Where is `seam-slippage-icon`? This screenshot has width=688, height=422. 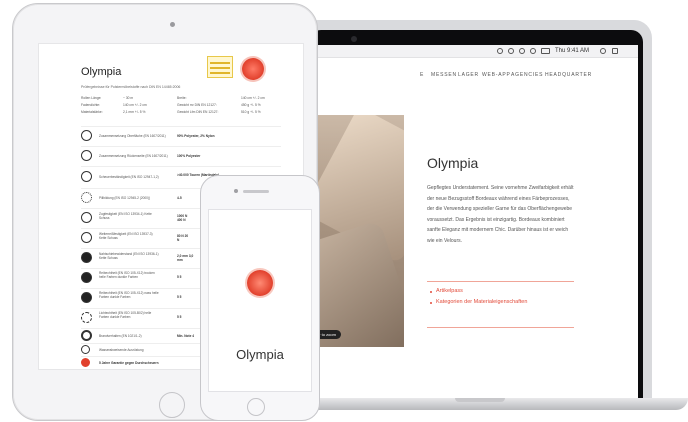
seam-slippage-icon is located at coordinates (86, 257).